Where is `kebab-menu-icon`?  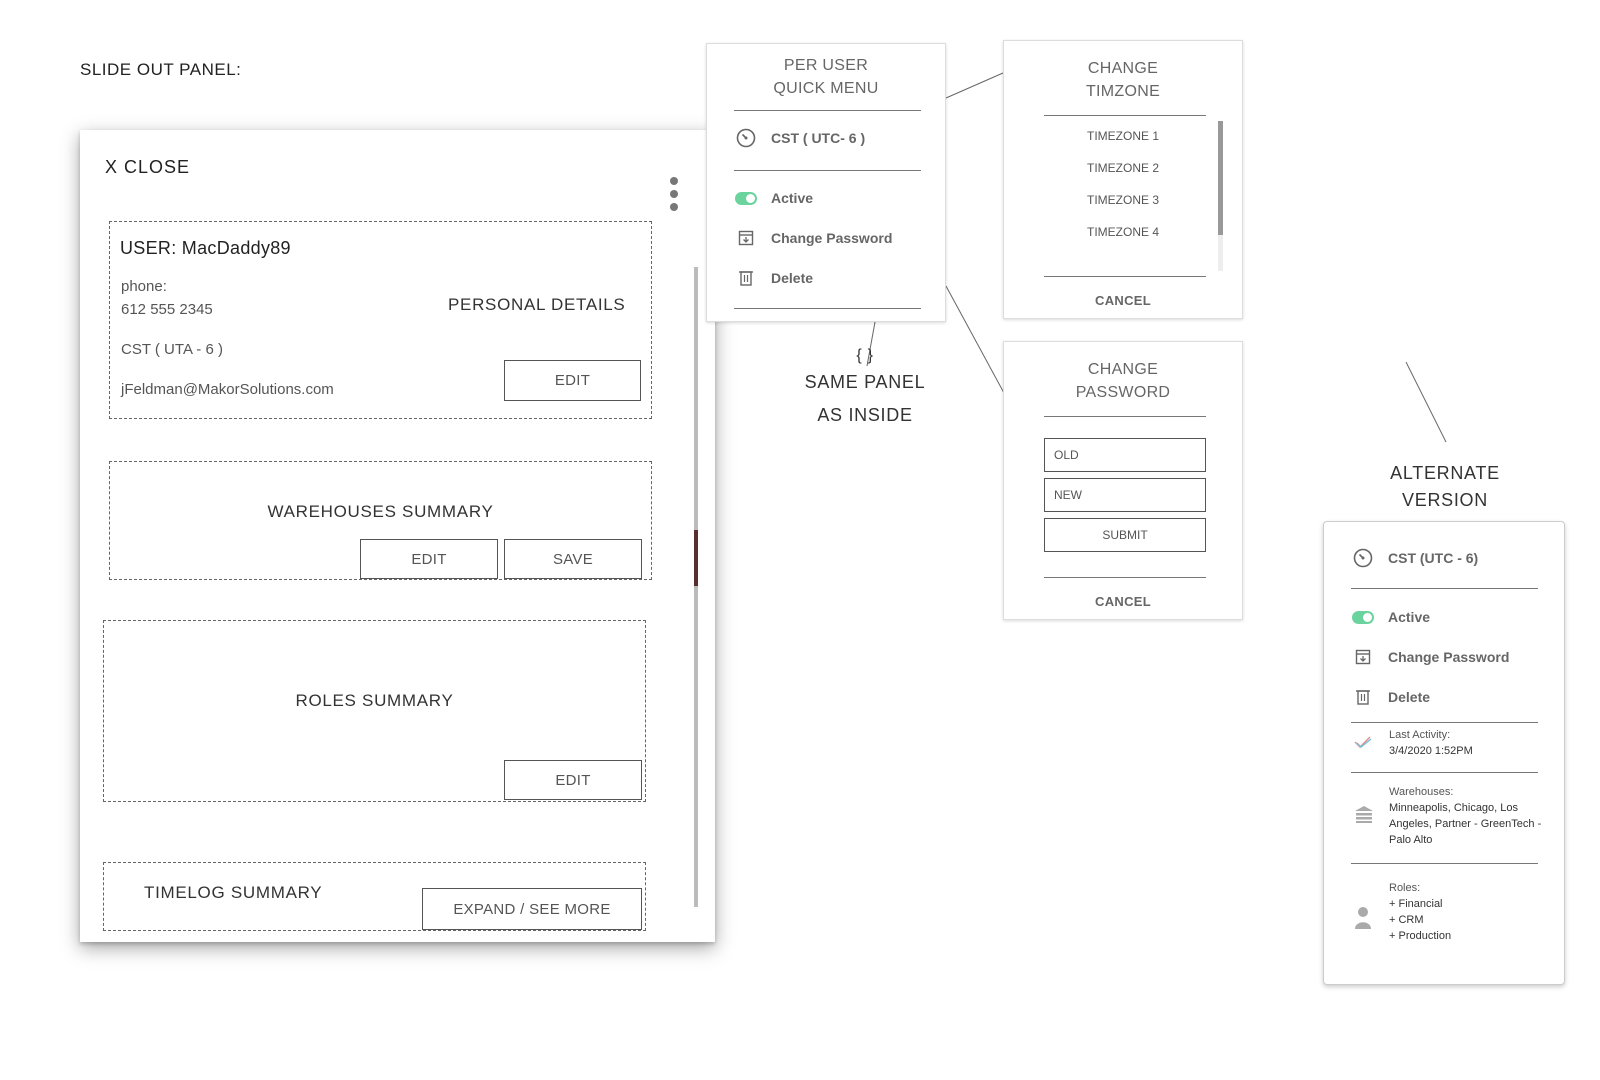
kebab-menu-icon is located at coordinates (674, 197).